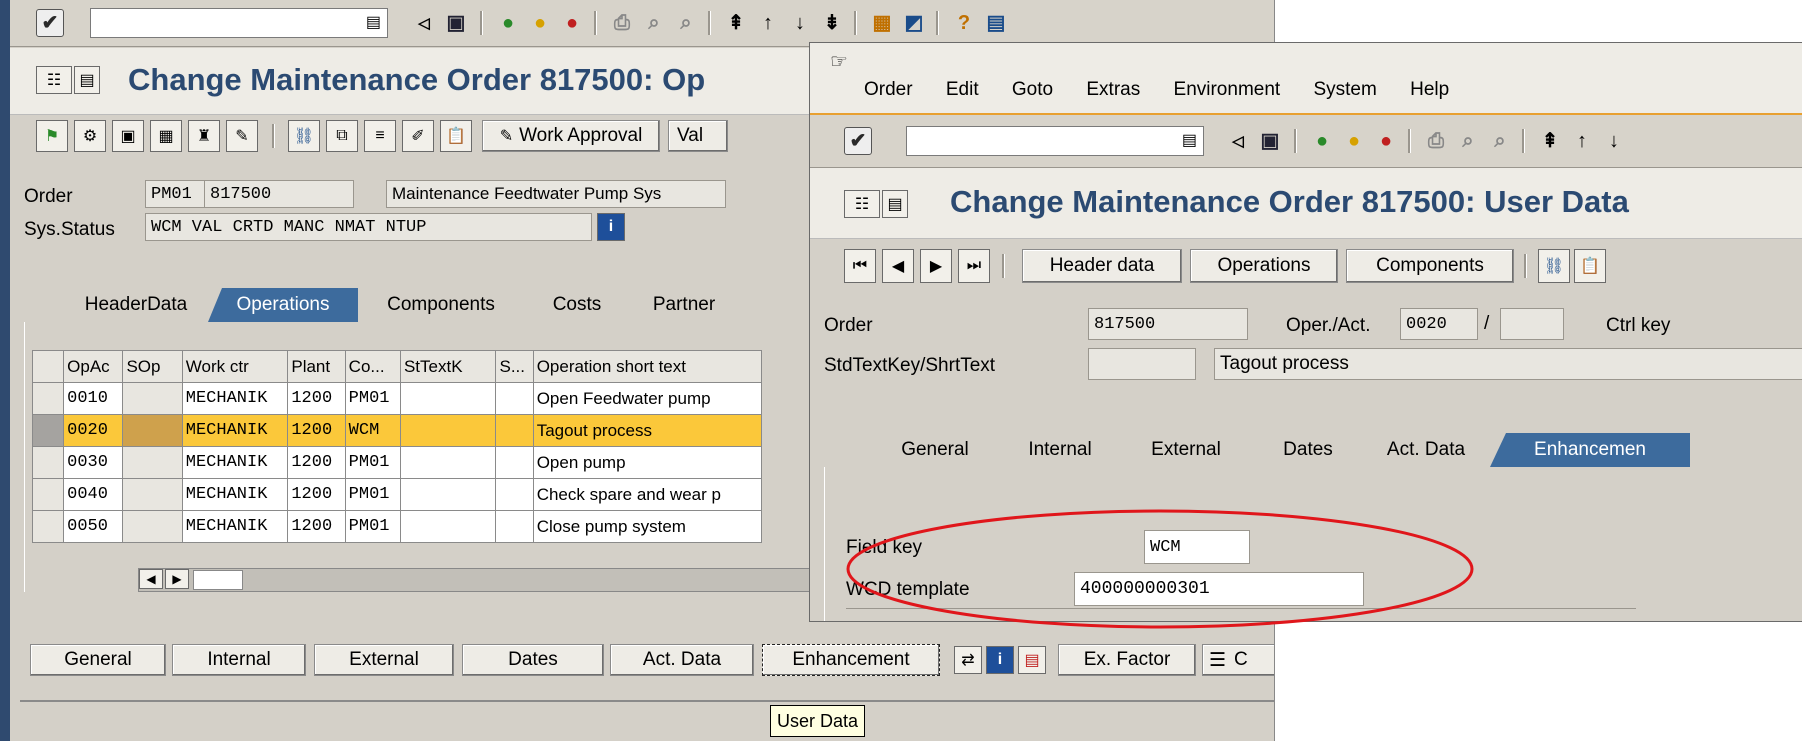  What do you see at coordinates (898, 266) in the screenshot?
I see `prev-record-icon: ◀` at bounding box center [898, 266].